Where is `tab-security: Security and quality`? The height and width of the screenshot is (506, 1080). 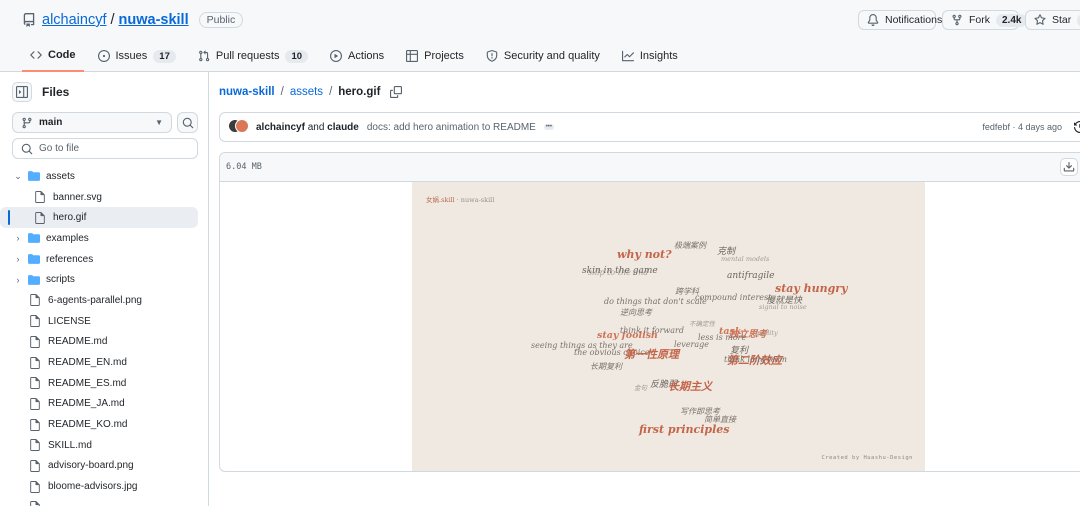 tab-security: Security and quality is located at coordinates (543, 56).